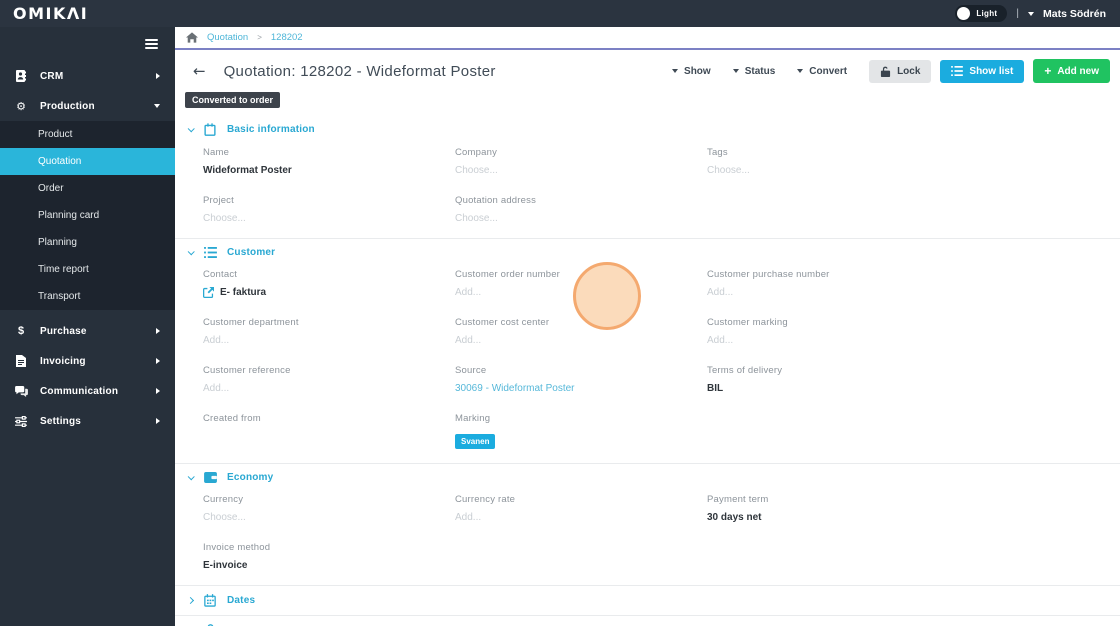  Describe the element at coordinates (67, 106) in the screenshot. I see `sidebar-item-label: Production` at that location.